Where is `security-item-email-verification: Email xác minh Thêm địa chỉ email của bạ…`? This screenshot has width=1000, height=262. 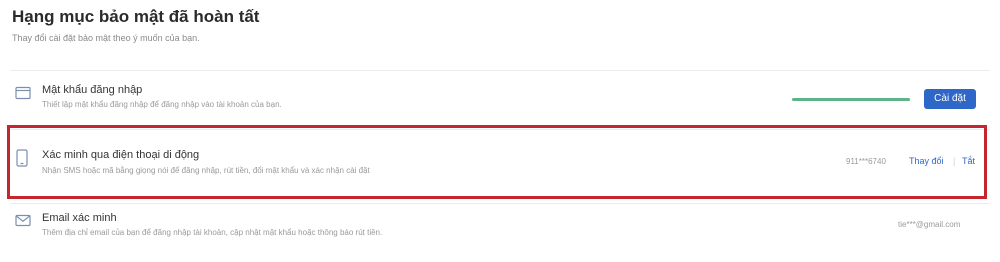
security-item-email-verification: Email xác minh Thêm địa chỉ email của bạ… is located at coordinates (500, 230).